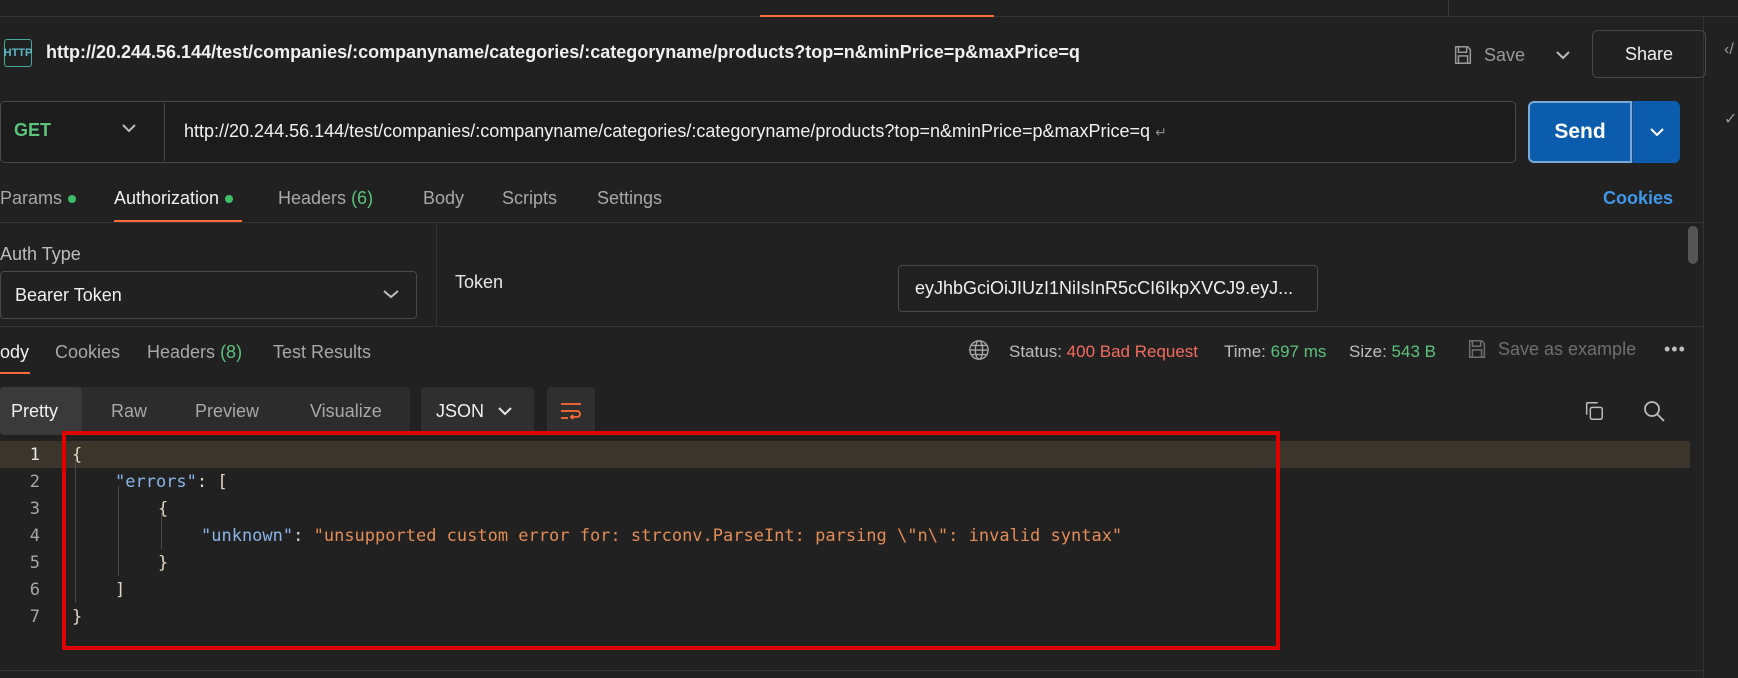  What do you see at coordinates (34, 616) in the screenshot?
I see `line-number: 7` at bounding box center [34, 616].